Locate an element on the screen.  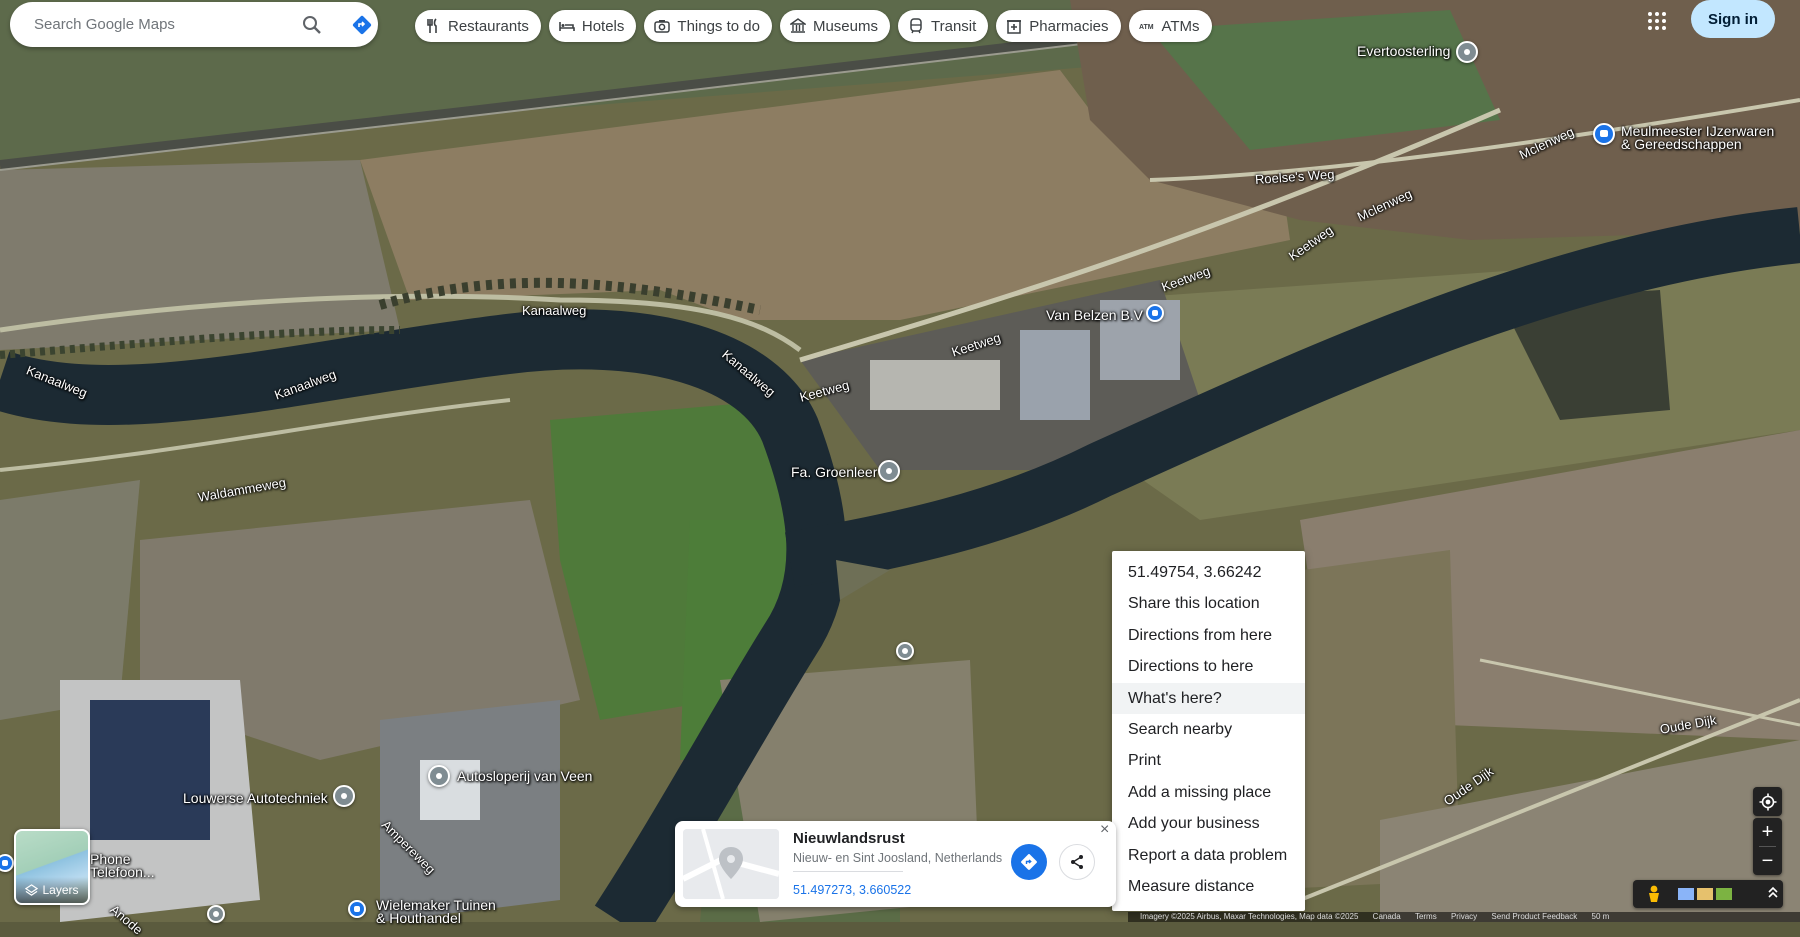
map-thumbnail-icon is located at coordinates (731, 864).